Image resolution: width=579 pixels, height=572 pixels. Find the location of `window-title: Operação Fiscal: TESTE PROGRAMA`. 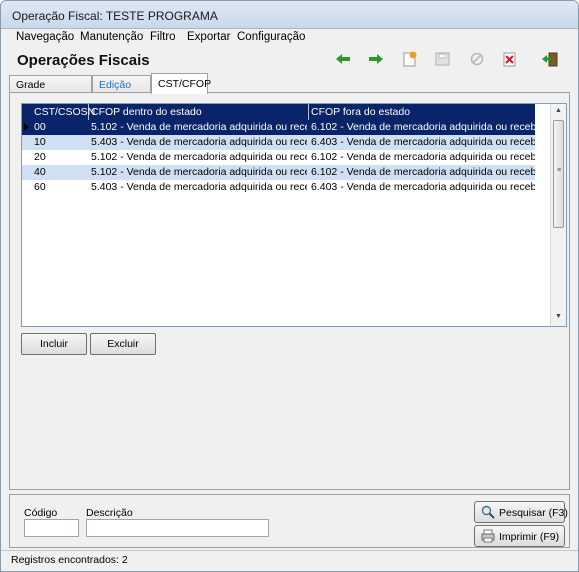

window-title: Operação Fiscal: TESTE PROGRAMA is located at coordinates (115, 16).